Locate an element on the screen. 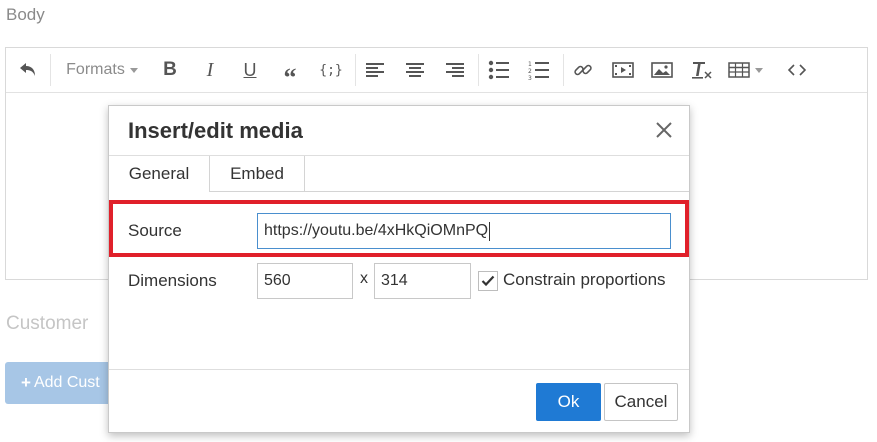  bold-icon: B is located at coordinates (170, 69).